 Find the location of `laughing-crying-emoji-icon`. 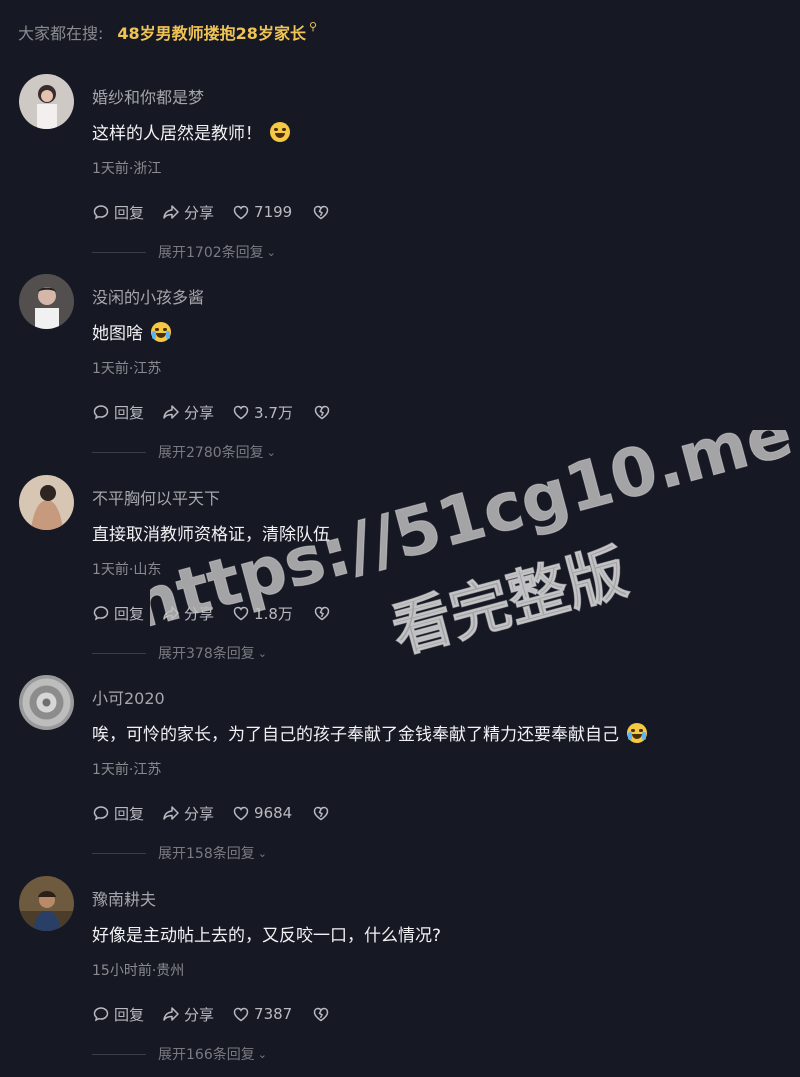

laughing-crying-emoji-icon is located at coordinates (280, 131).